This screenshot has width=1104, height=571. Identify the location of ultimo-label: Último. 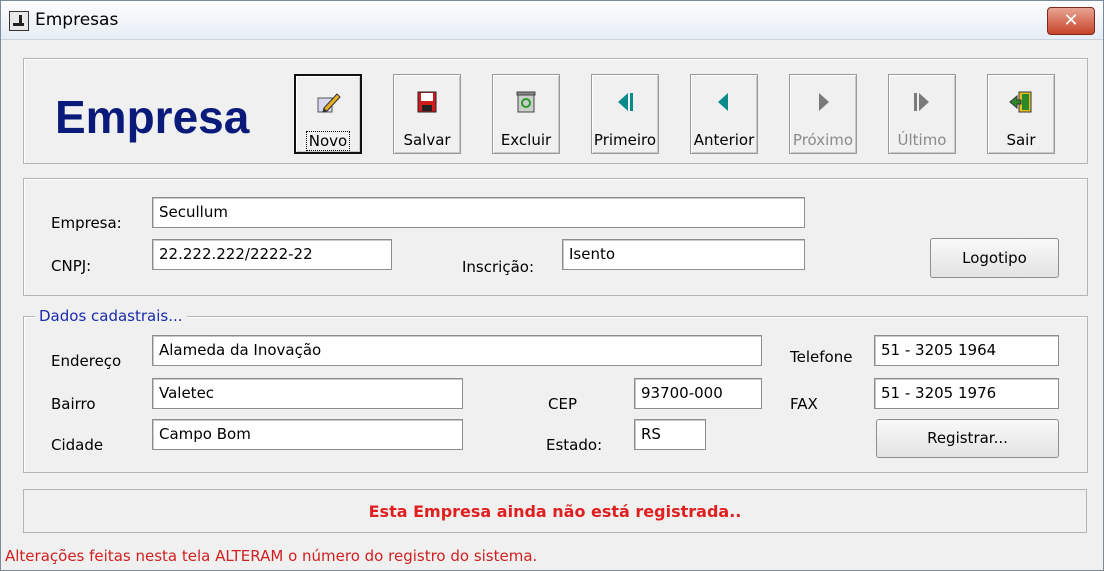
(922, 140).